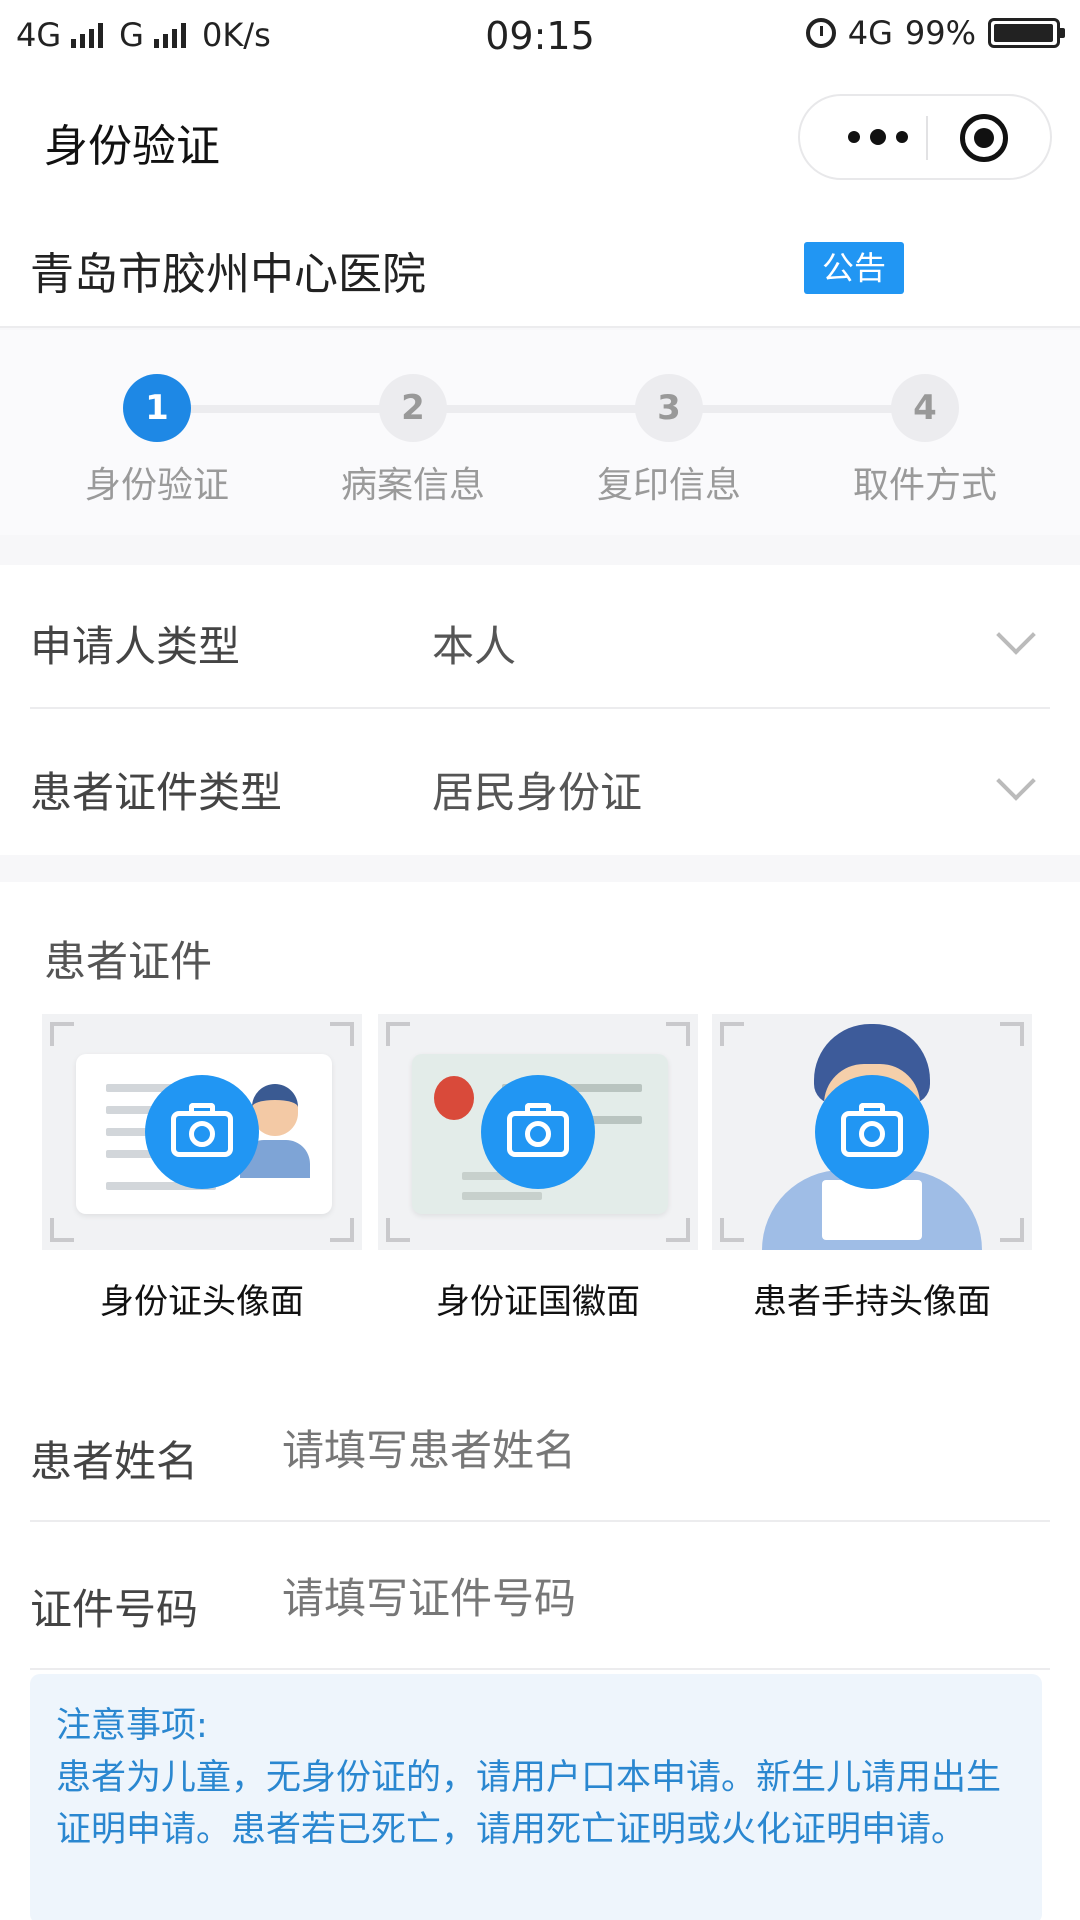  What do you see at coordinates (537, 792) in the screenshot?
I see `id-type-value: 居民身份证` at bounding box center [537, 792].